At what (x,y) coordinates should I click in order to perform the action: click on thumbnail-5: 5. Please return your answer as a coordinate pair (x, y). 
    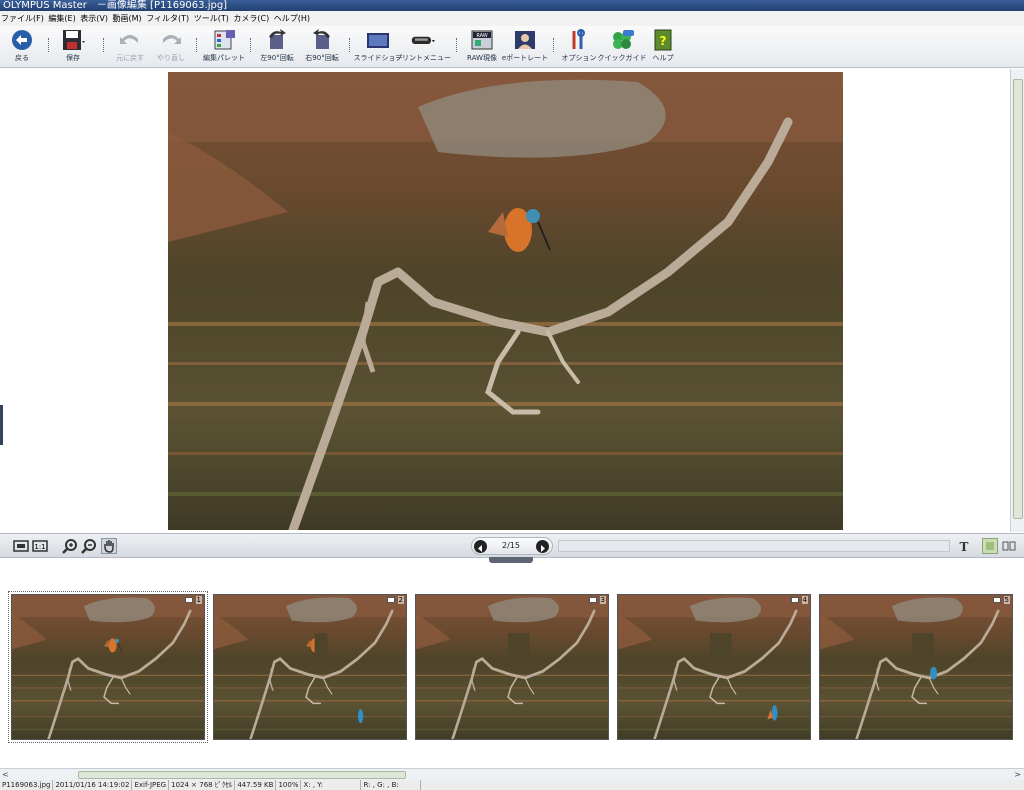
    Looking at the image, I should click on (916, 667).